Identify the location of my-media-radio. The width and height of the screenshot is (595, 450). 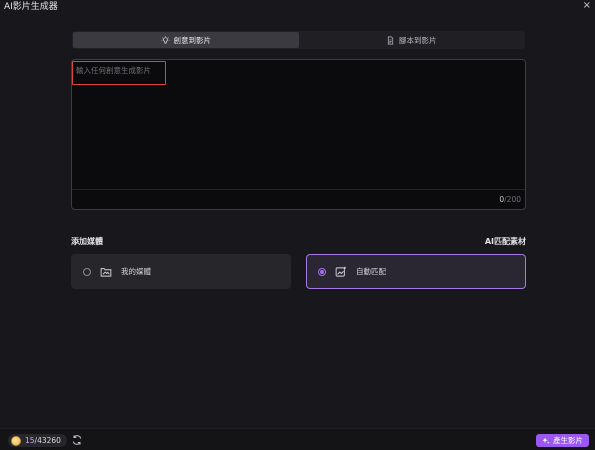
(87, 271).